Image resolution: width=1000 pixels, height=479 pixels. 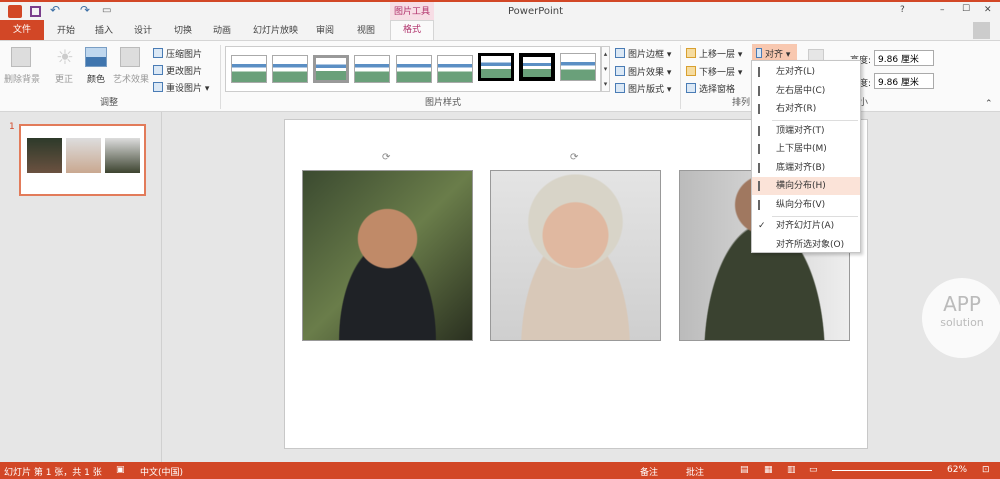 I want to click on change-picture-button: 更改图片, so click(x=177, y=70).